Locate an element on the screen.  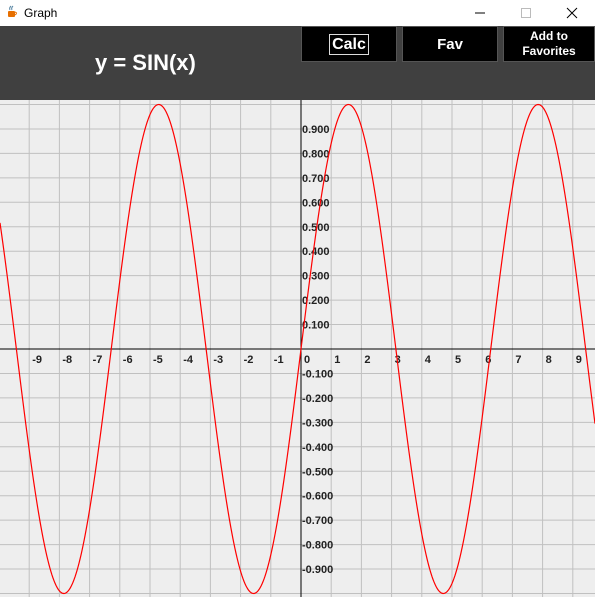
add-favorites-label-line1: Add to is located at coordinates (548, 36).